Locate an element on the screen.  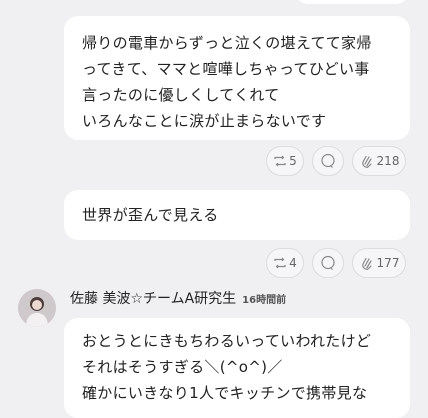
share-button: 5 is located at coordinates (285, 161).